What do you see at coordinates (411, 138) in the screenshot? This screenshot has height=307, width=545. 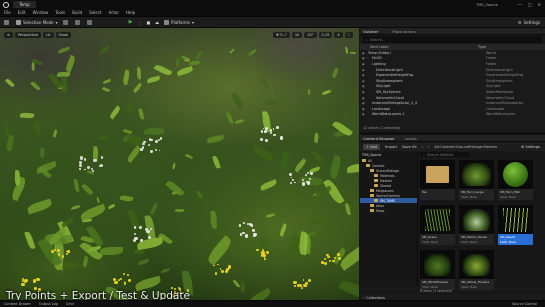 I see `tab-levels: Levels` at bounding box center [411, 138].